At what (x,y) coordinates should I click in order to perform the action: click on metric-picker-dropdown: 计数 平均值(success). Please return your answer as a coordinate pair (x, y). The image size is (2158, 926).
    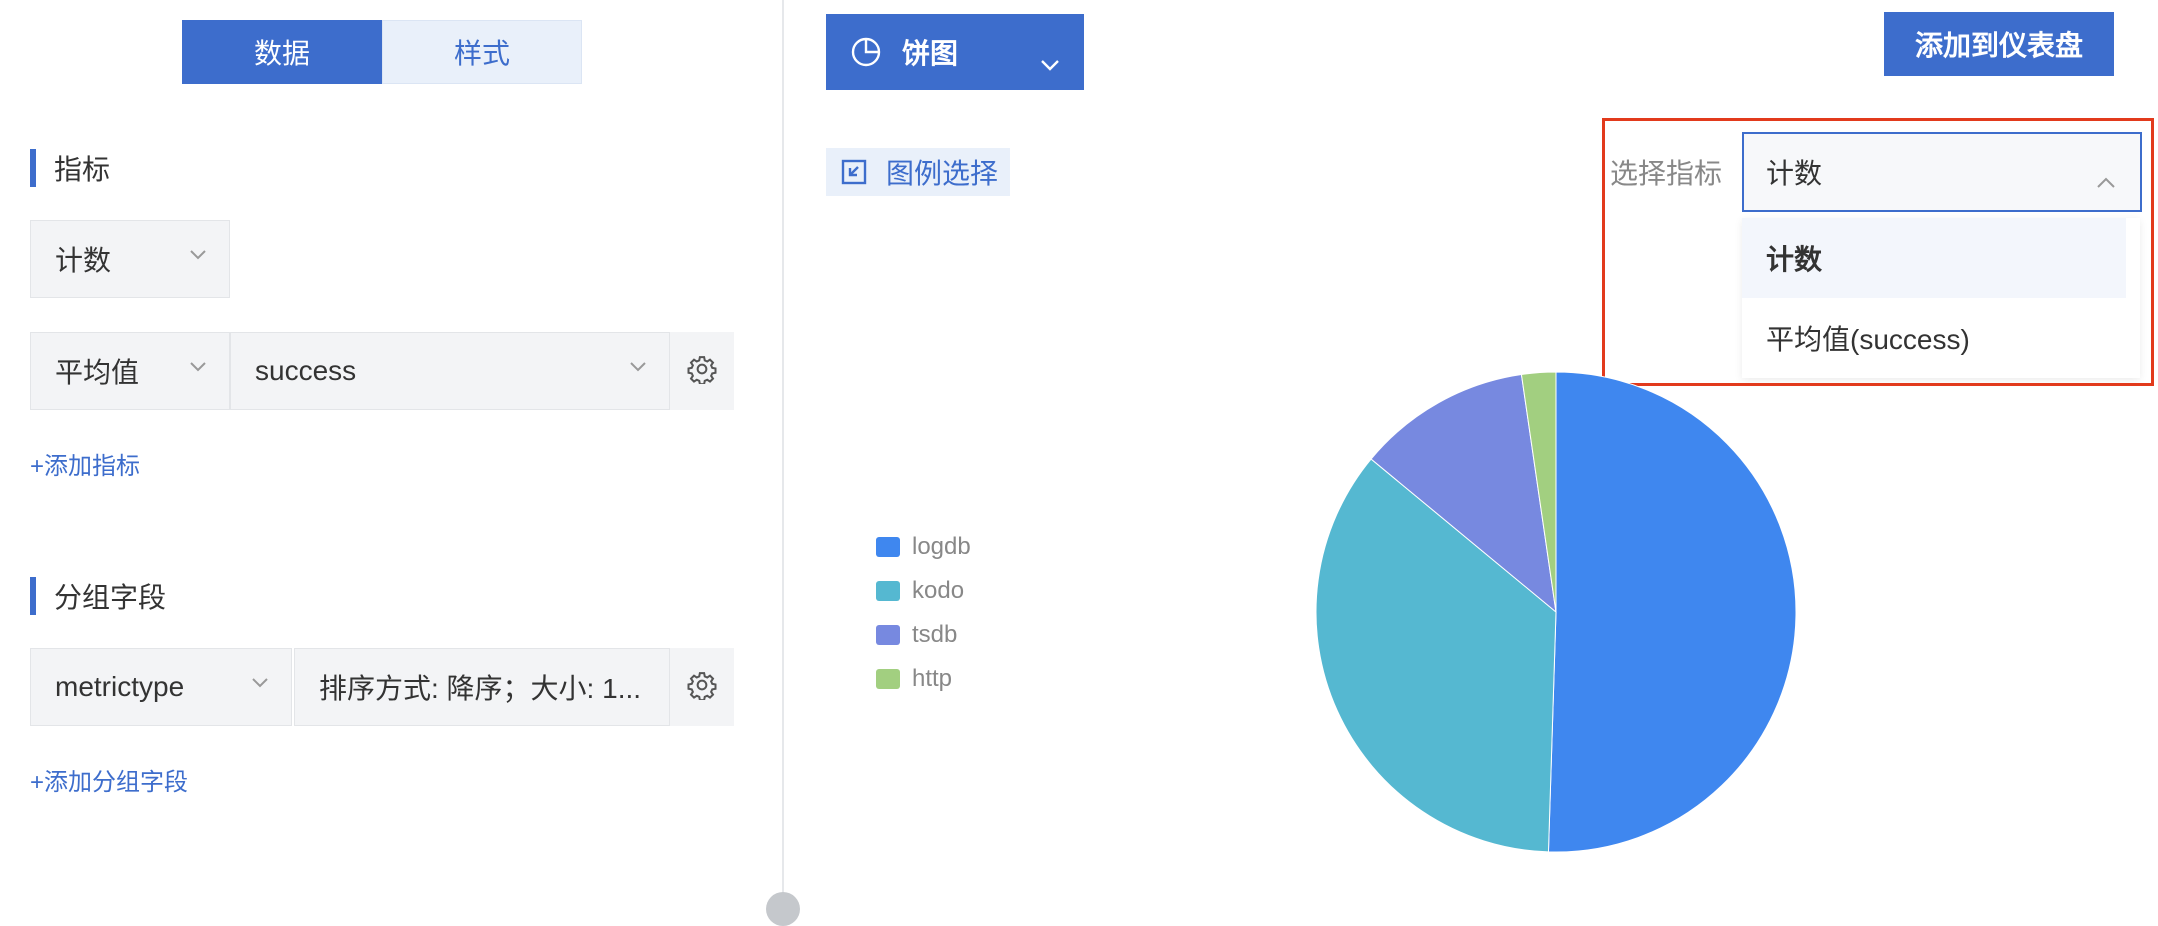
    Looking at the image, I should click on (1941, 298).